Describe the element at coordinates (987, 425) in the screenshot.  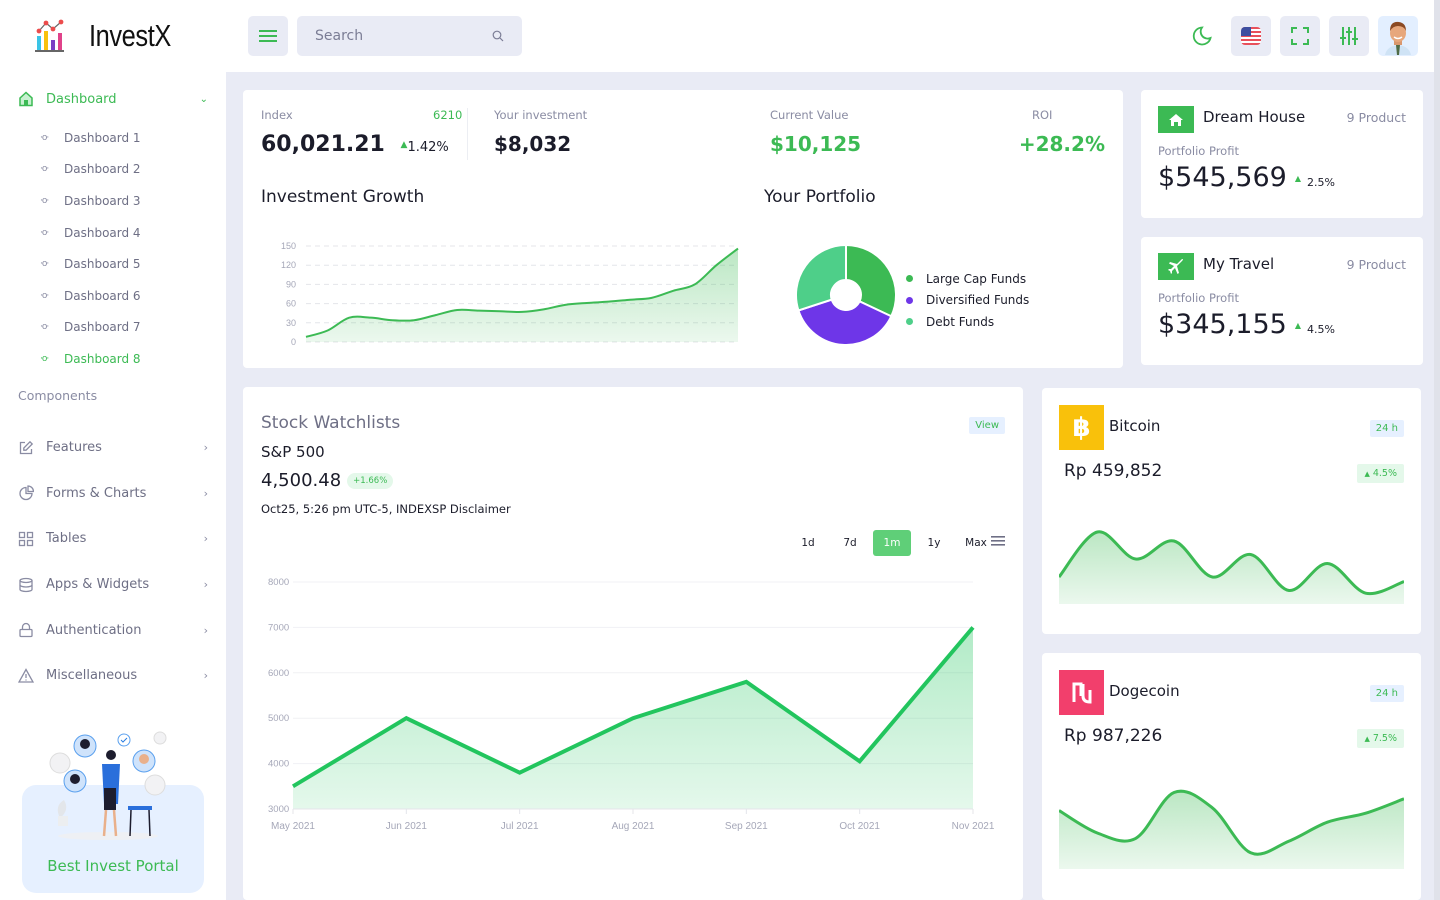
I see `view-button: View` at that location.